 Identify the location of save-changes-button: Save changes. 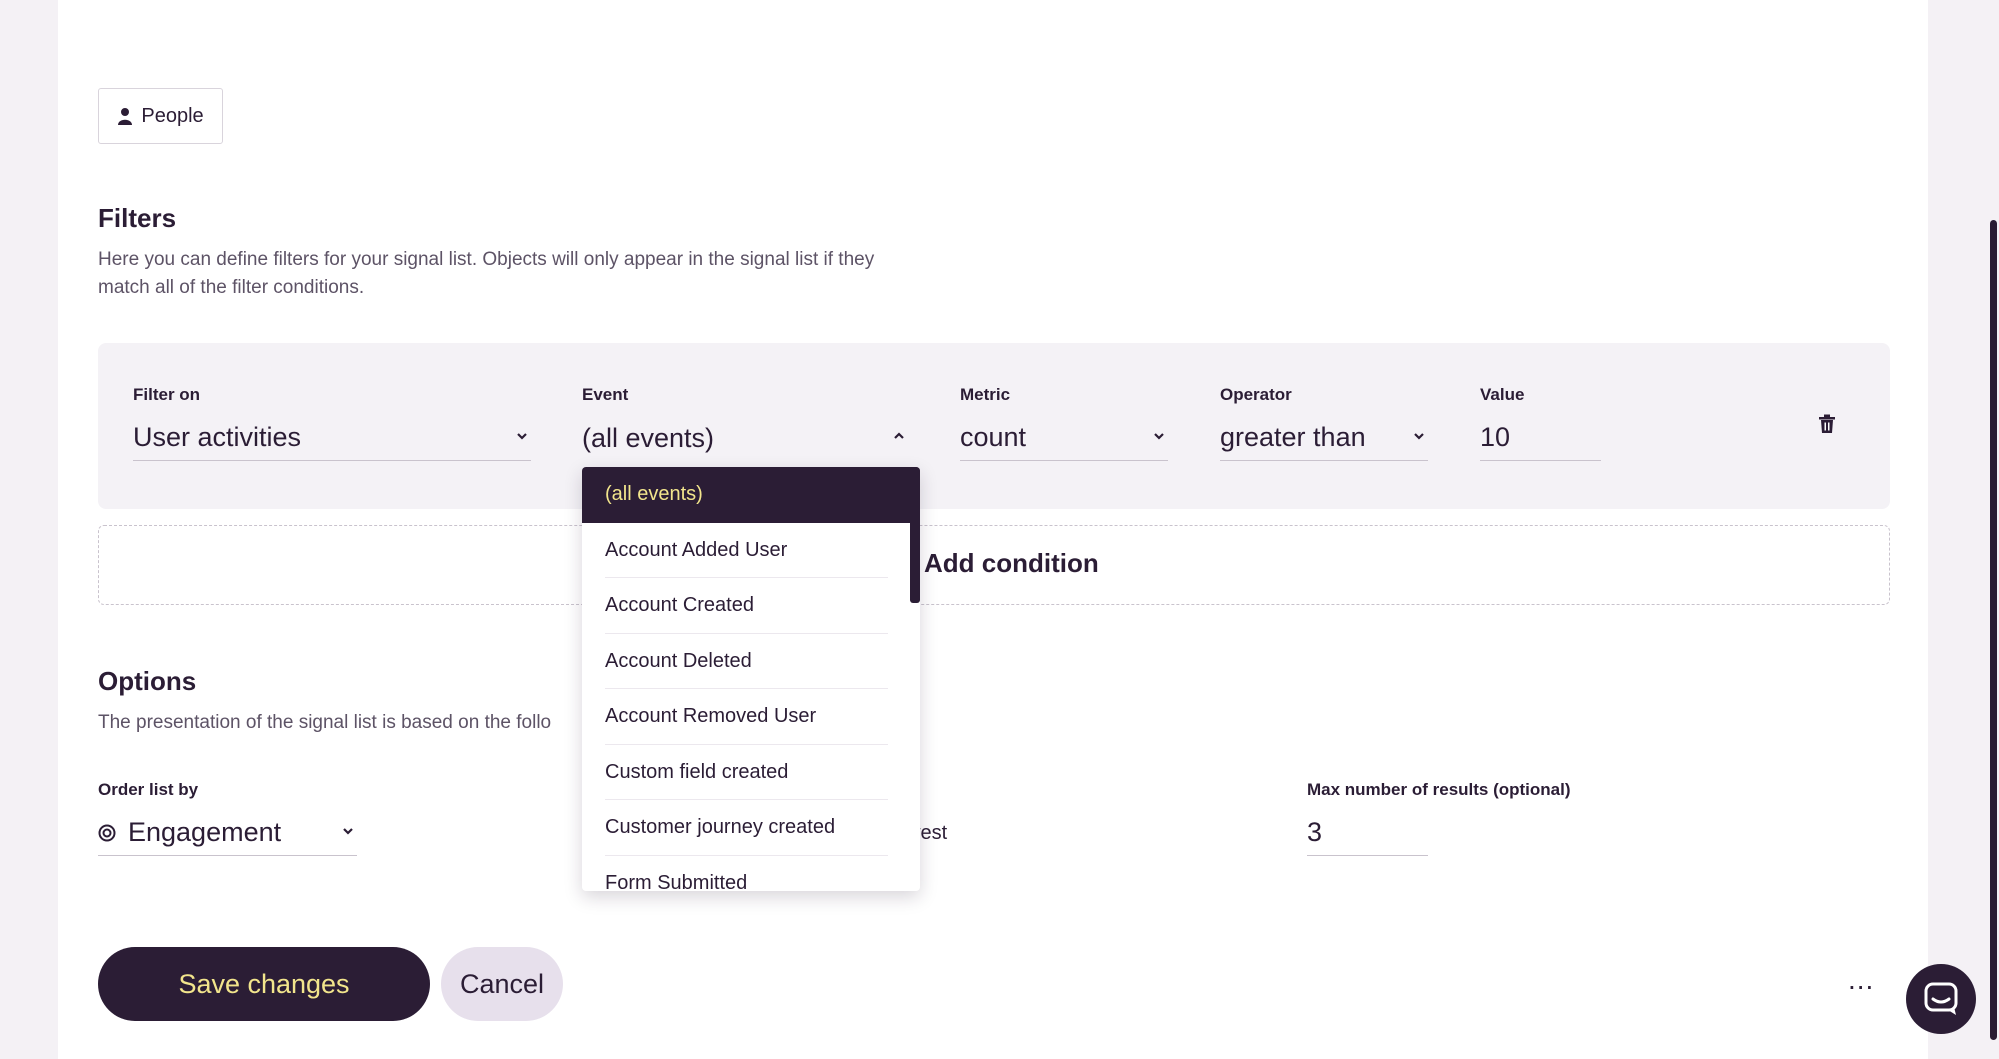
(264, 984).